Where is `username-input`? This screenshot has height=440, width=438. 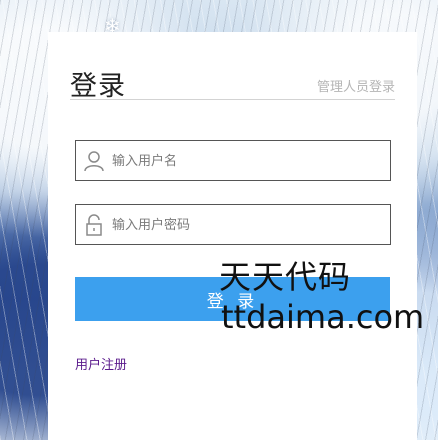
username-input is located at coordinates (247, 161).